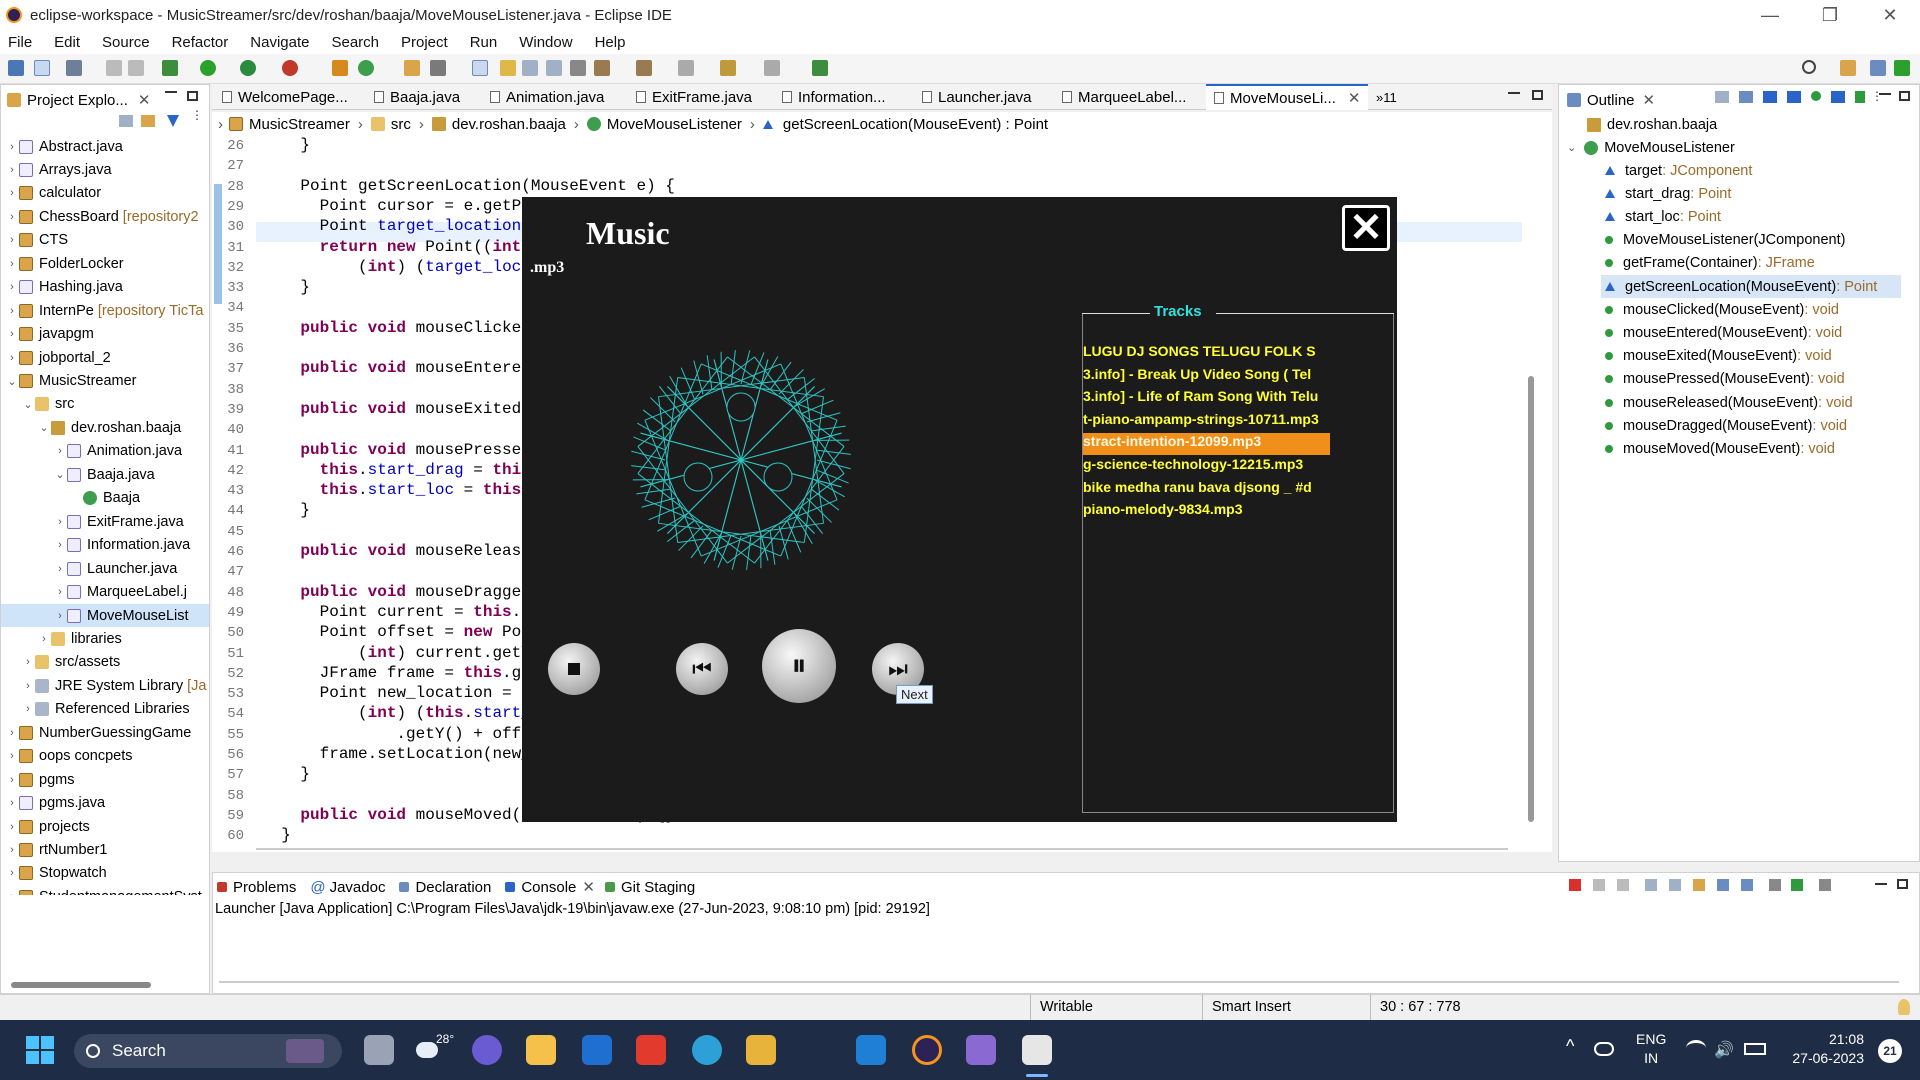  Describe the element at coordinates (1877, 96) in the screenshot. I see `view-menu-icon: ⋮` at that location.